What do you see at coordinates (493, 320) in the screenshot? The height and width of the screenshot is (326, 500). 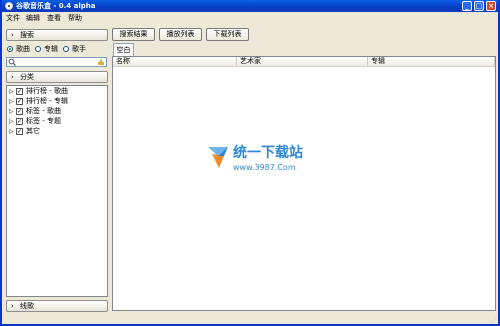 I see `resize-grip-icon: ⋰` at bounding box center [493, 320].